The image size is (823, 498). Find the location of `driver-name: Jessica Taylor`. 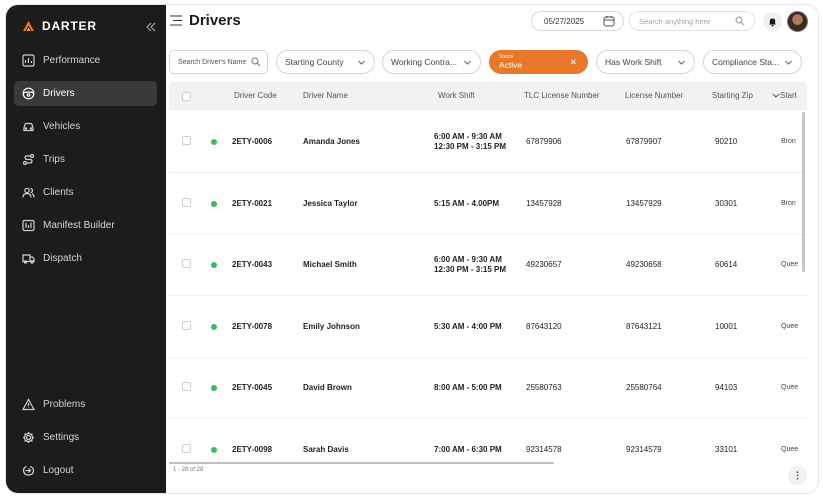

driver-name: Jessica Taylor is located at coordinates (330, 203).